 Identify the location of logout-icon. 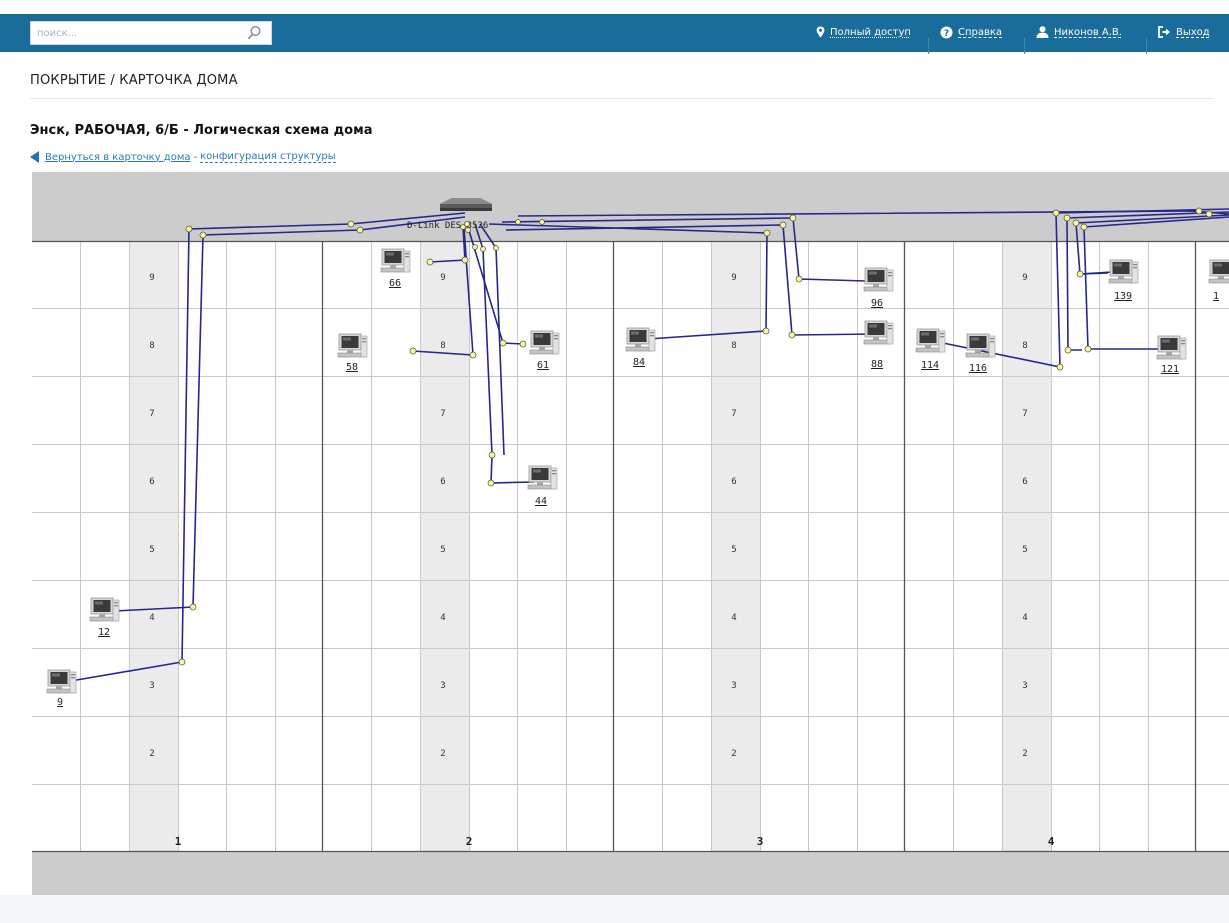
(1164, 32).